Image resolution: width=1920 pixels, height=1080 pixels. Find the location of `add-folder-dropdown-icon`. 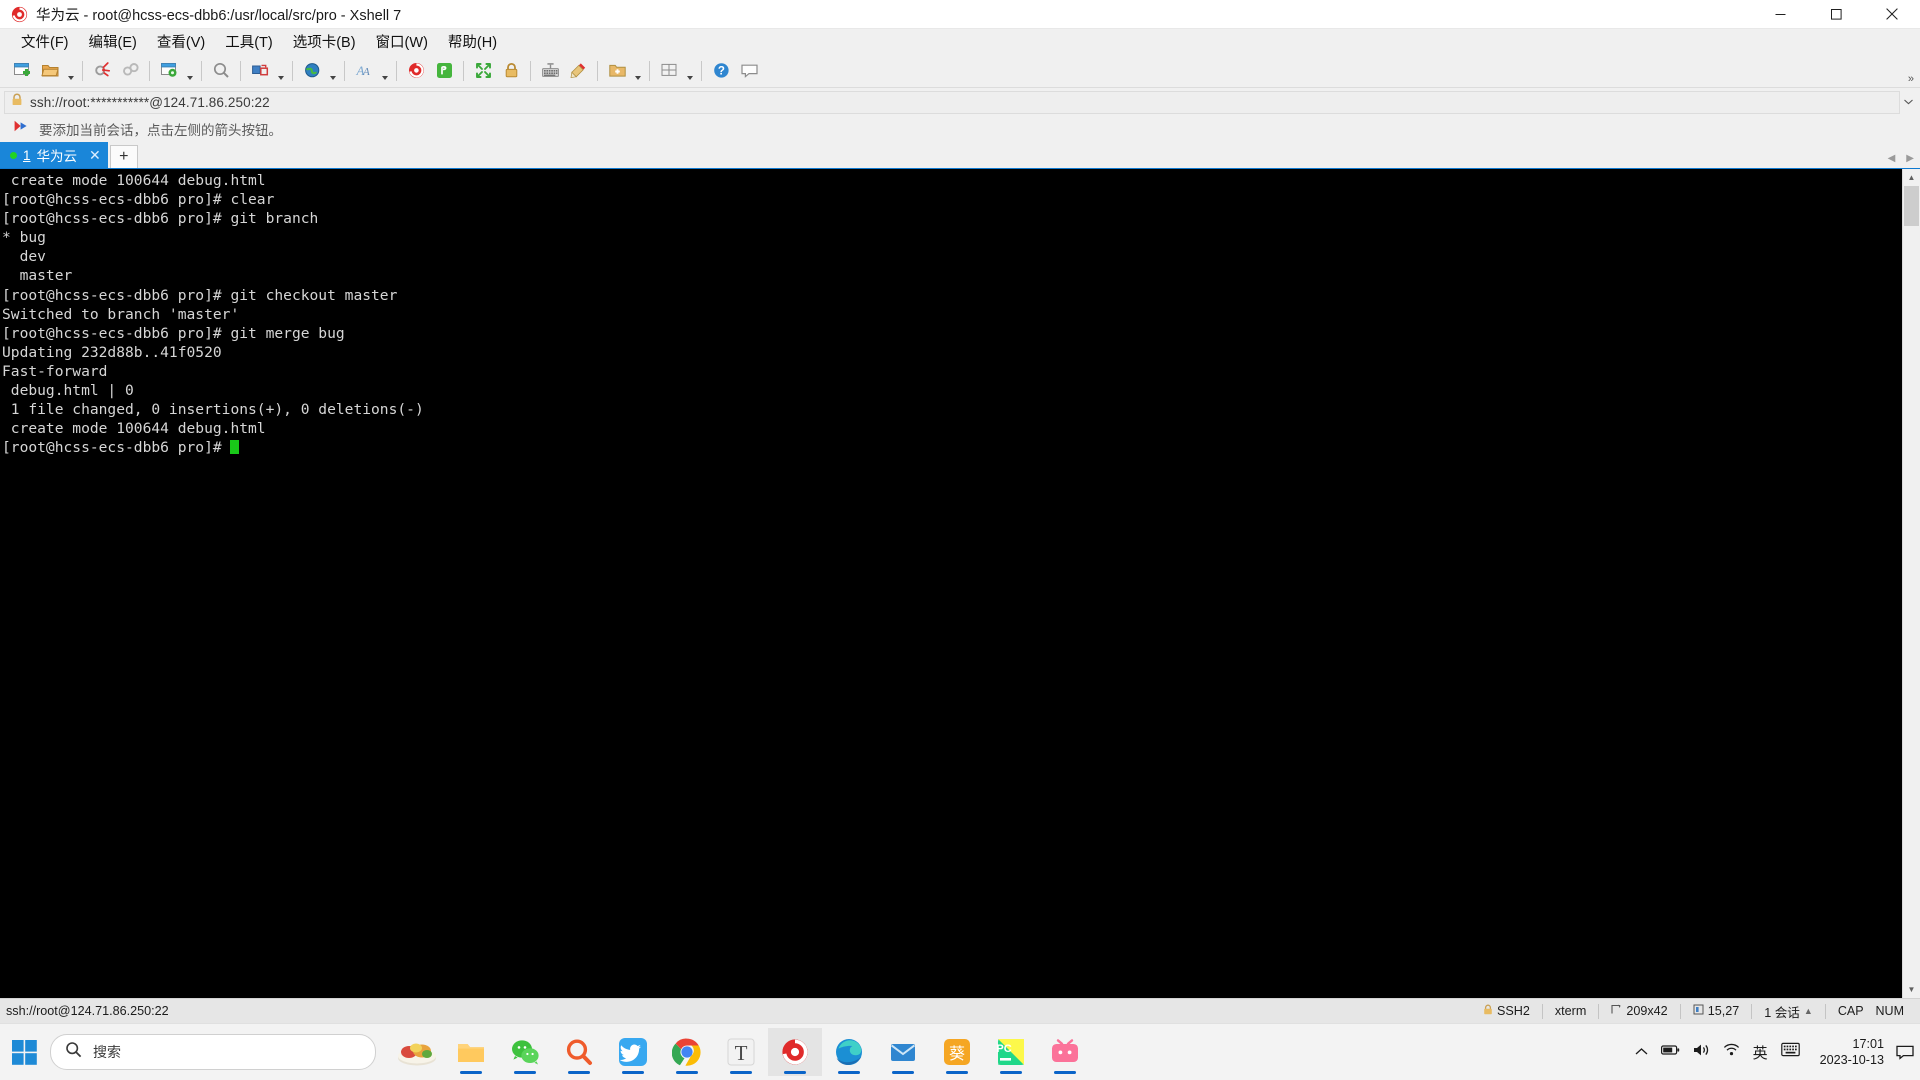

add-folder-dropdown-icon is located at coordinates (637, 70).